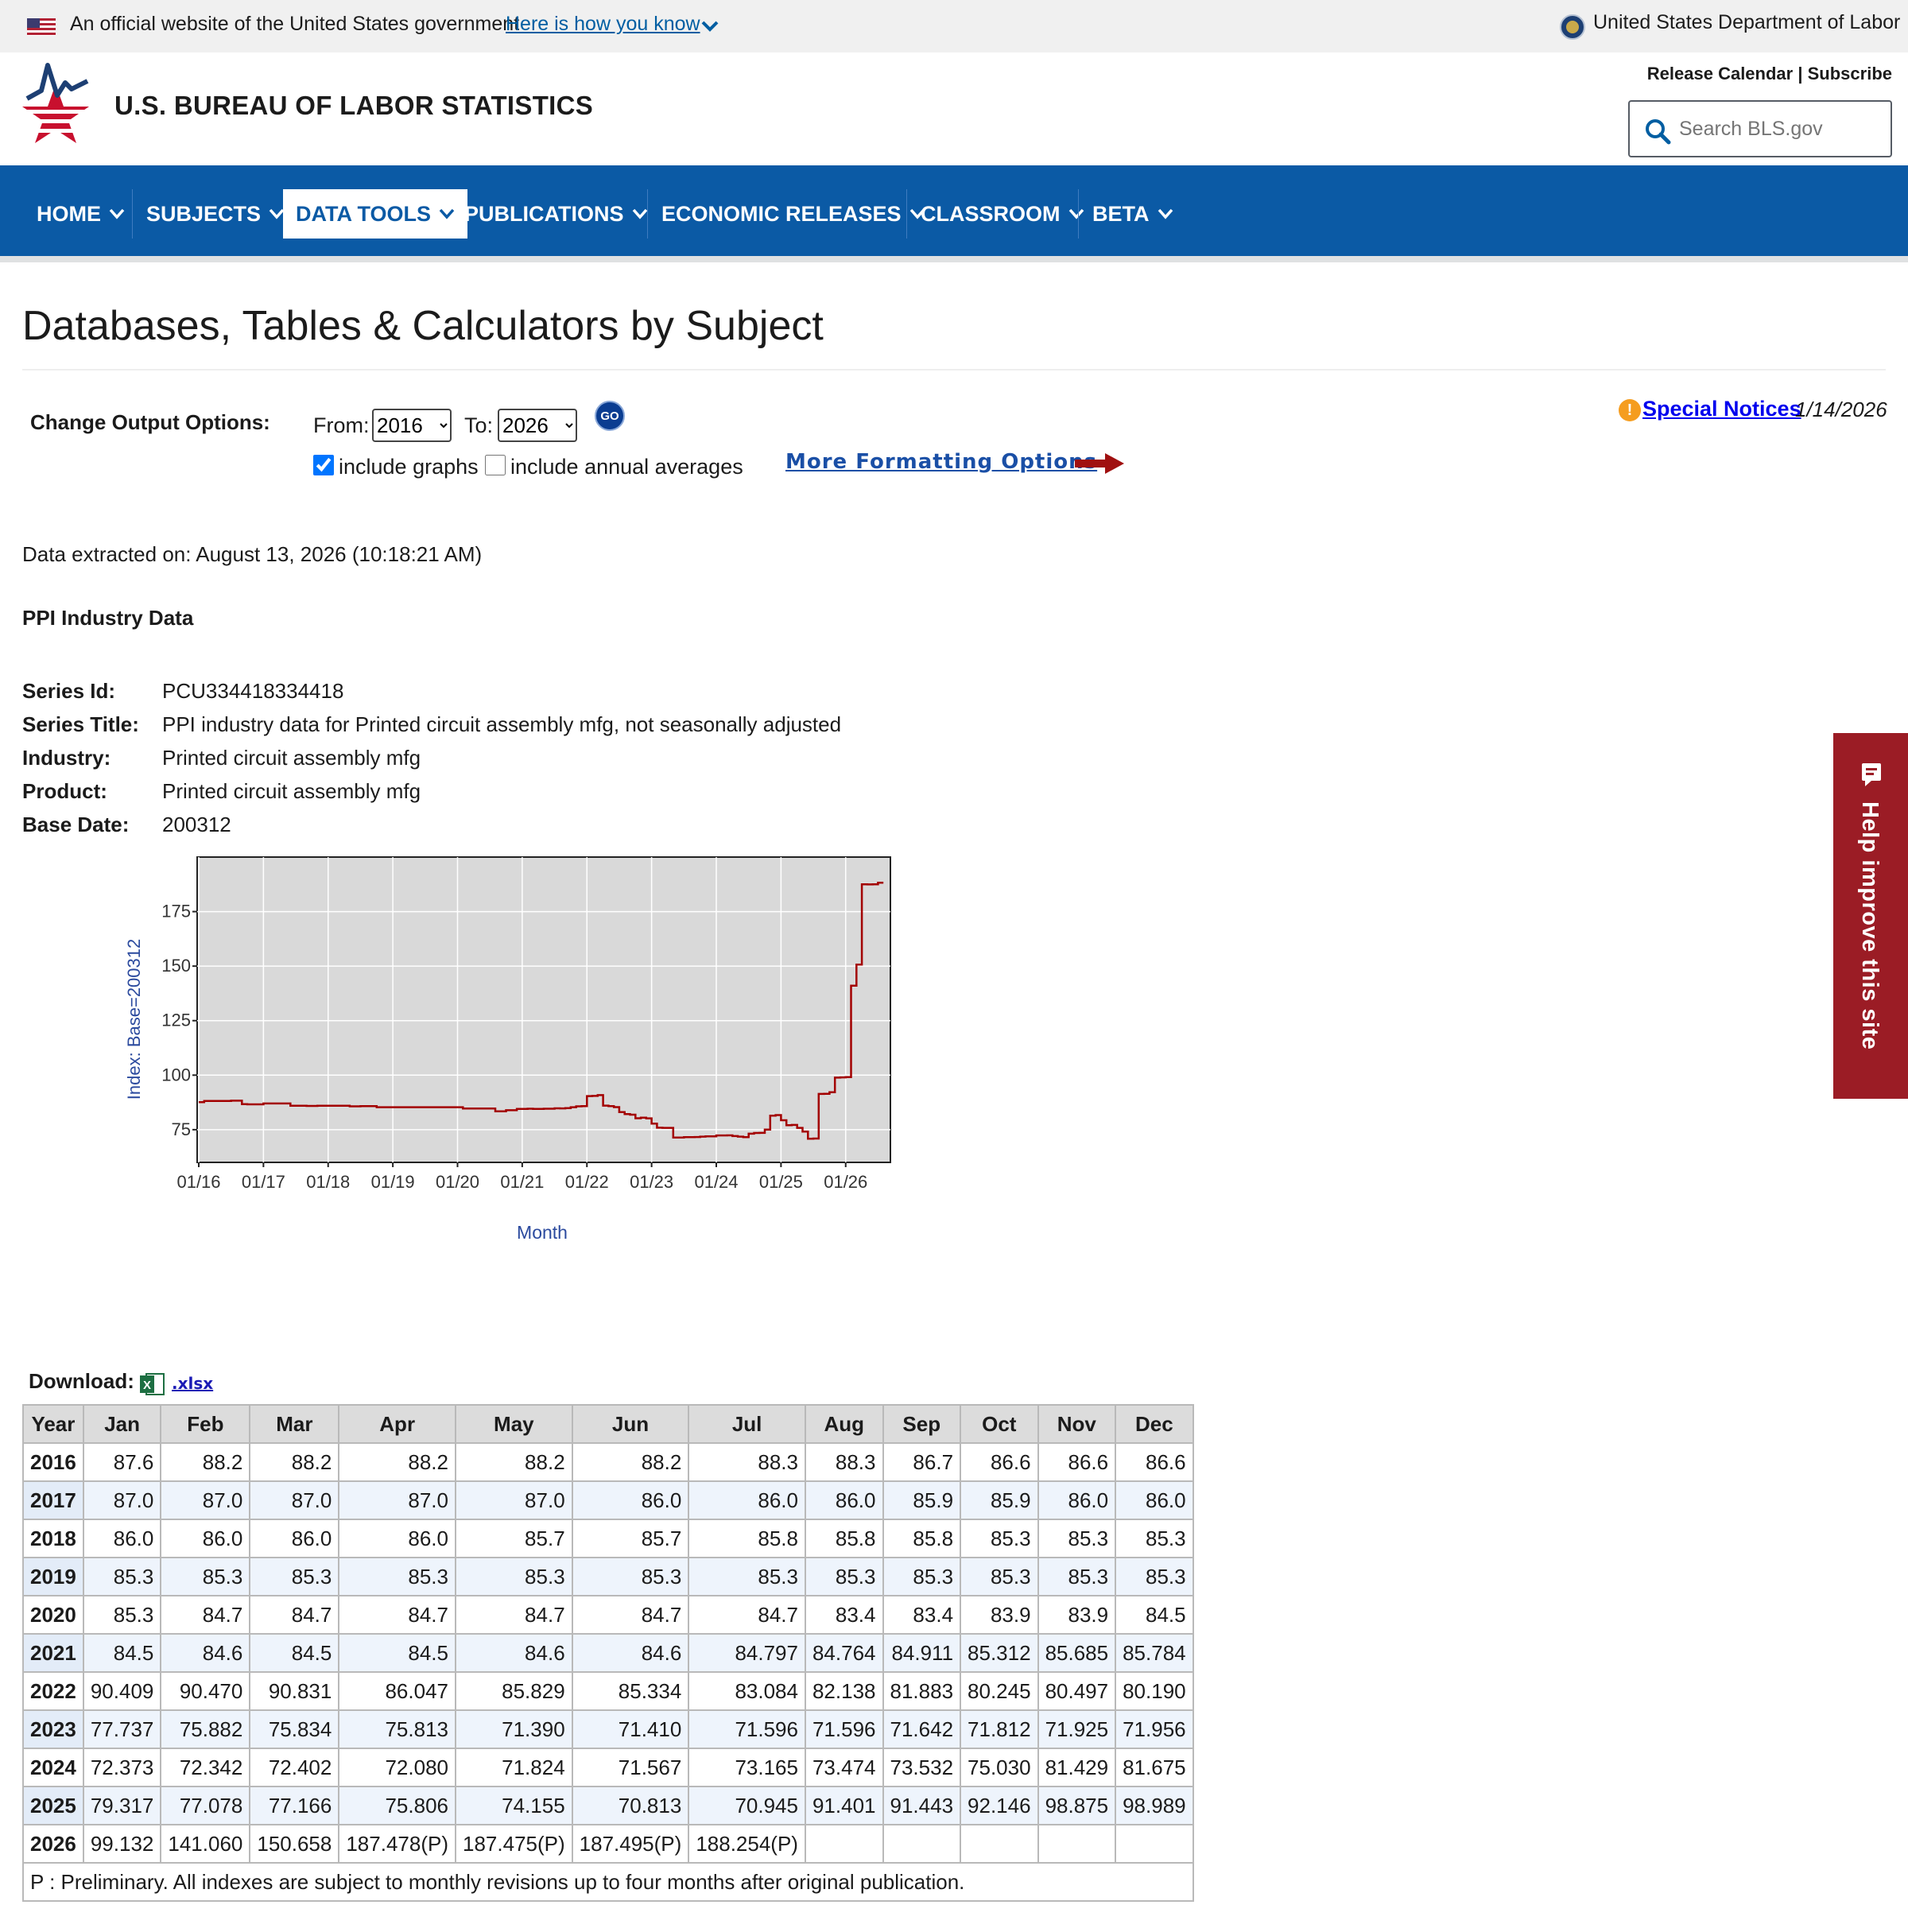 The height and width of the screenshot is (1932, 1908). I want to click on table-cell: 150.658, so click(294, 1844).